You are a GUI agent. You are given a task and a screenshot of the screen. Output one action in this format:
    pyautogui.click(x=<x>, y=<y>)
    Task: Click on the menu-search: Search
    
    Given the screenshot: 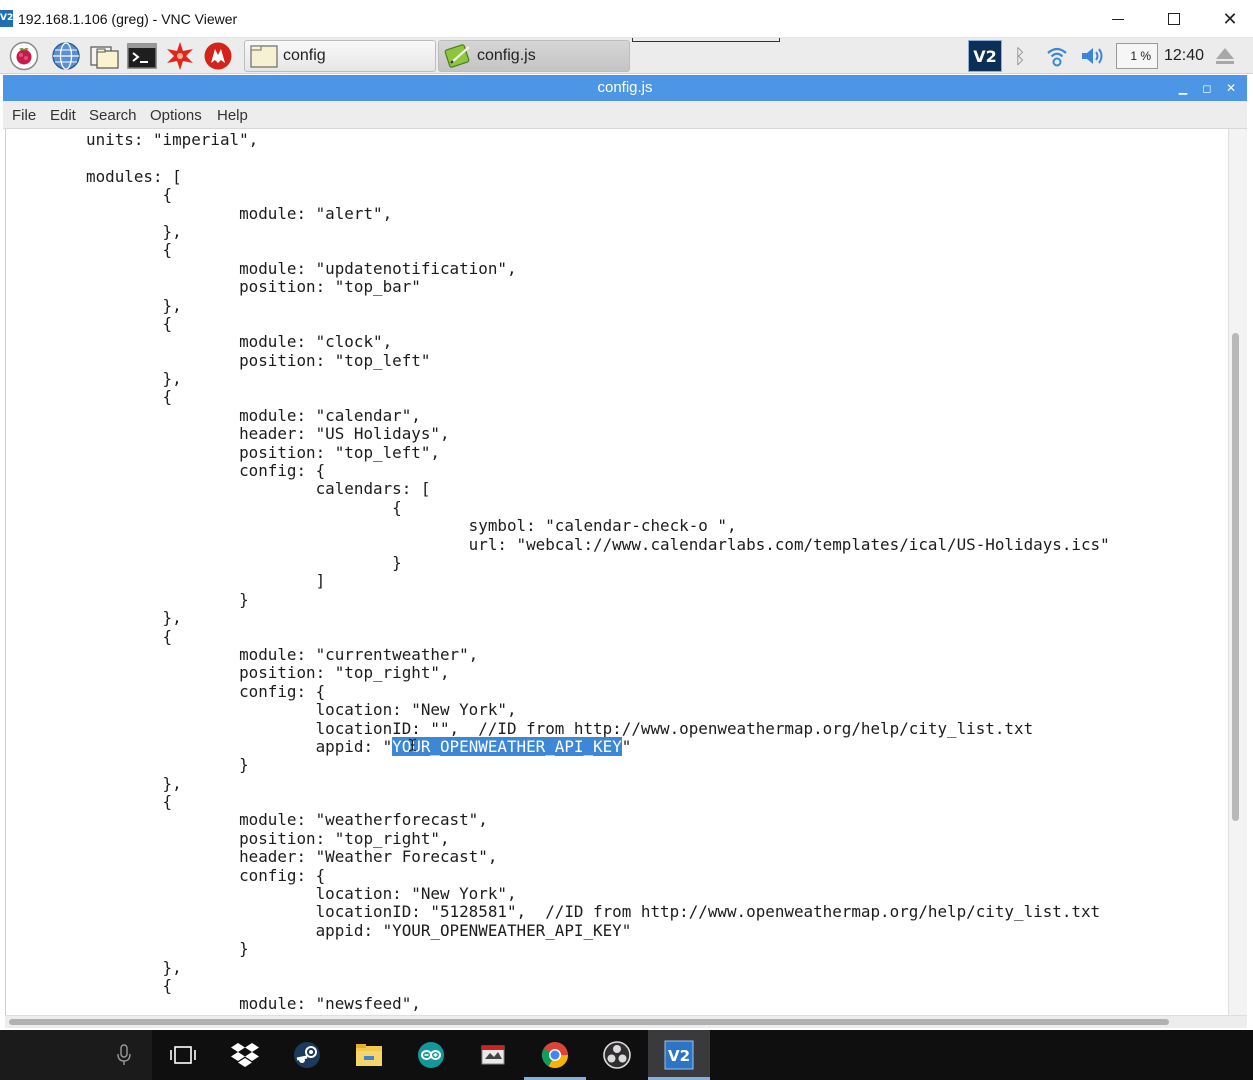 What is the action you would take?
    pyautogui.click(x=113, y=115)
    